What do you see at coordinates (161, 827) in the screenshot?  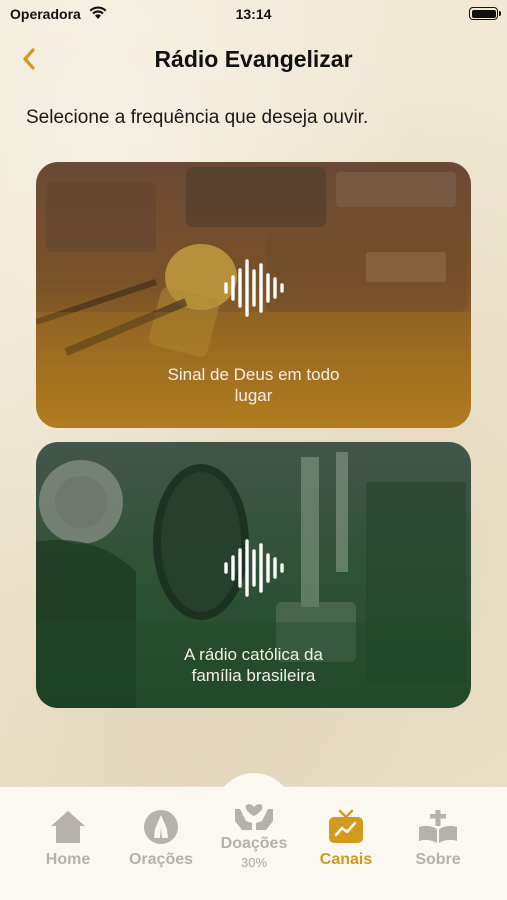 I see `praying-hands-icon` at bounding box center [161, 827].